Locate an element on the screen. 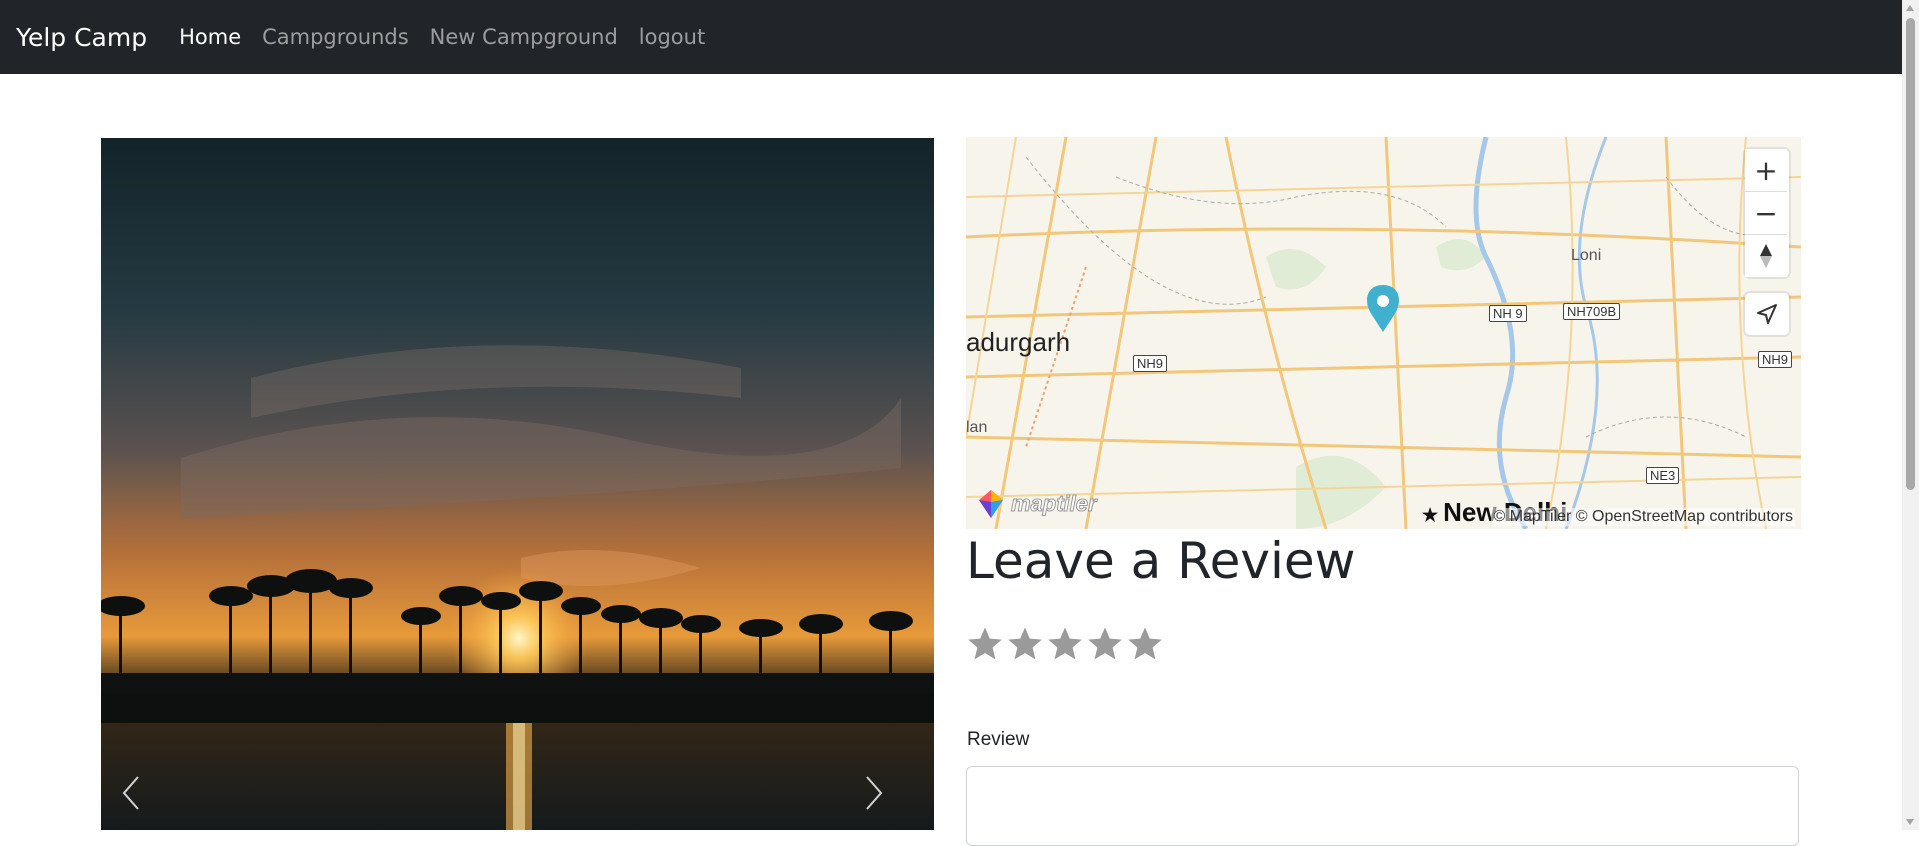 This screenshot has height=846, width=1919. compass-button is located at coordinates (1766, 256).